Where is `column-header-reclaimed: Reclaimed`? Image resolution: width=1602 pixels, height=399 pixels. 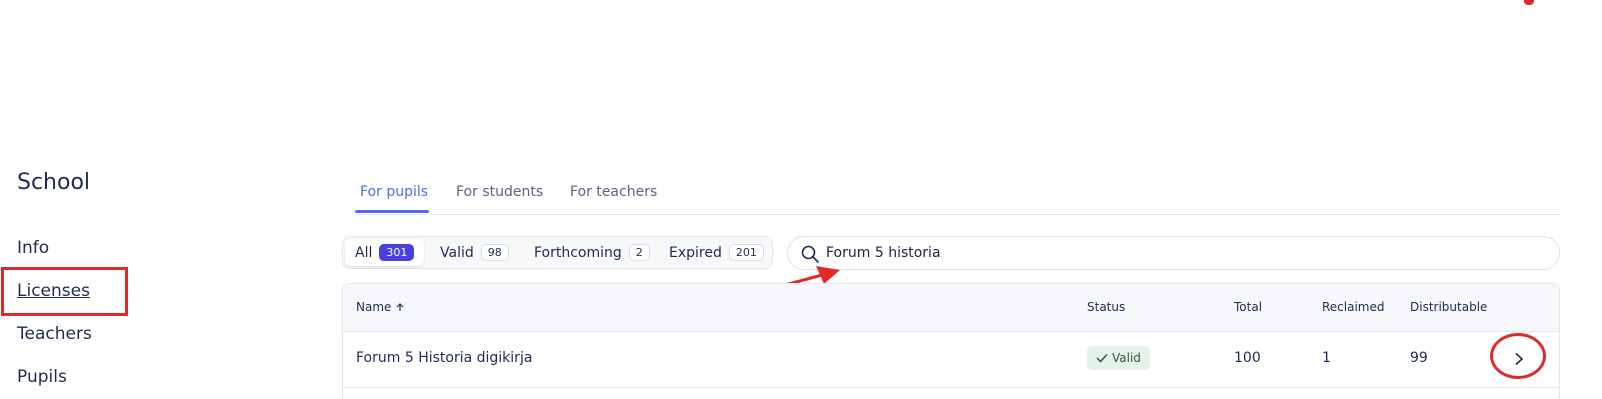 column-header-reclaimed: Reclaimed is located at coordinates (1353, 307).